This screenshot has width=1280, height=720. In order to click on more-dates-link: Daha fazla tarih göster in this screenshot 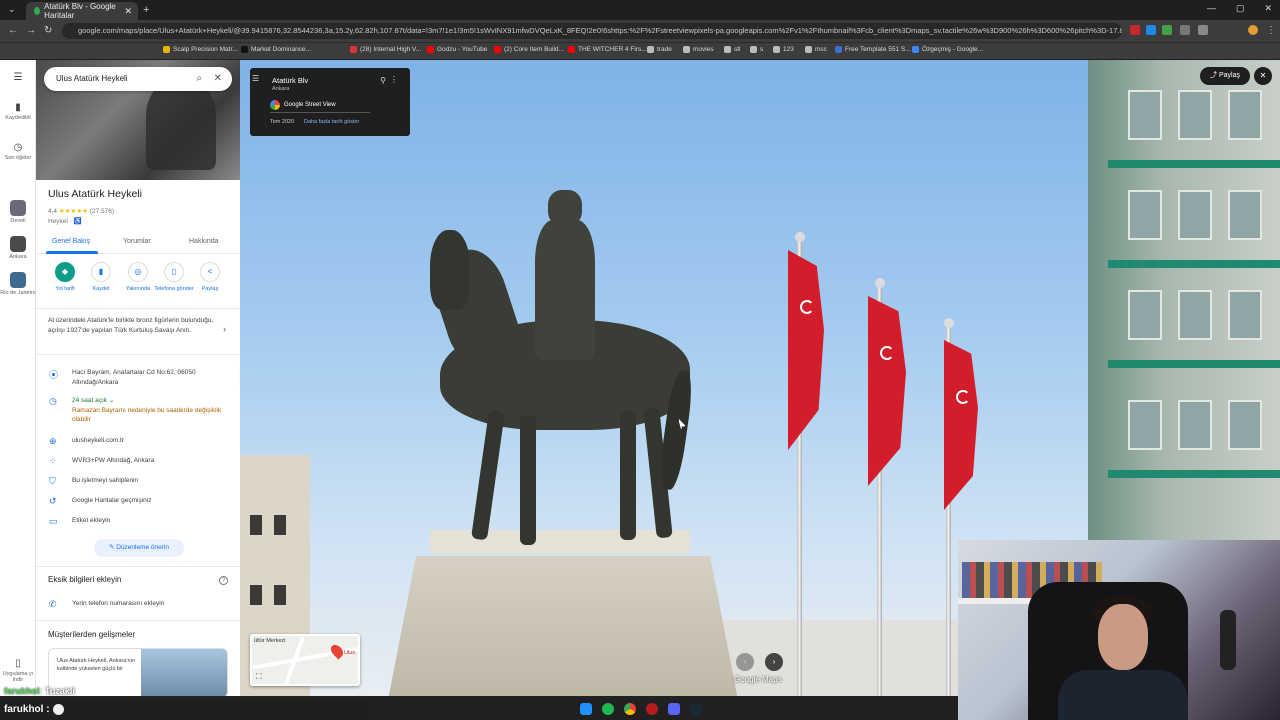, I will do `click(331, 122)`.